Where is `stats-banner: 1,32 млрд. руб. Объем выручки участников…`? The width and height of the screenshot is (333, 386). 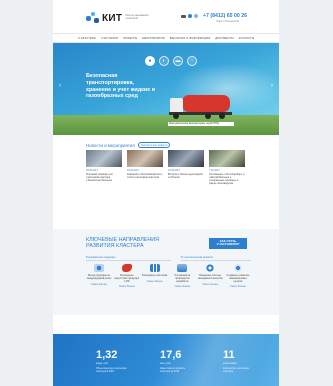 stats-banner: 1,32 млрд. руб. Объем выручки участников… is located at coordinates (166, 360).